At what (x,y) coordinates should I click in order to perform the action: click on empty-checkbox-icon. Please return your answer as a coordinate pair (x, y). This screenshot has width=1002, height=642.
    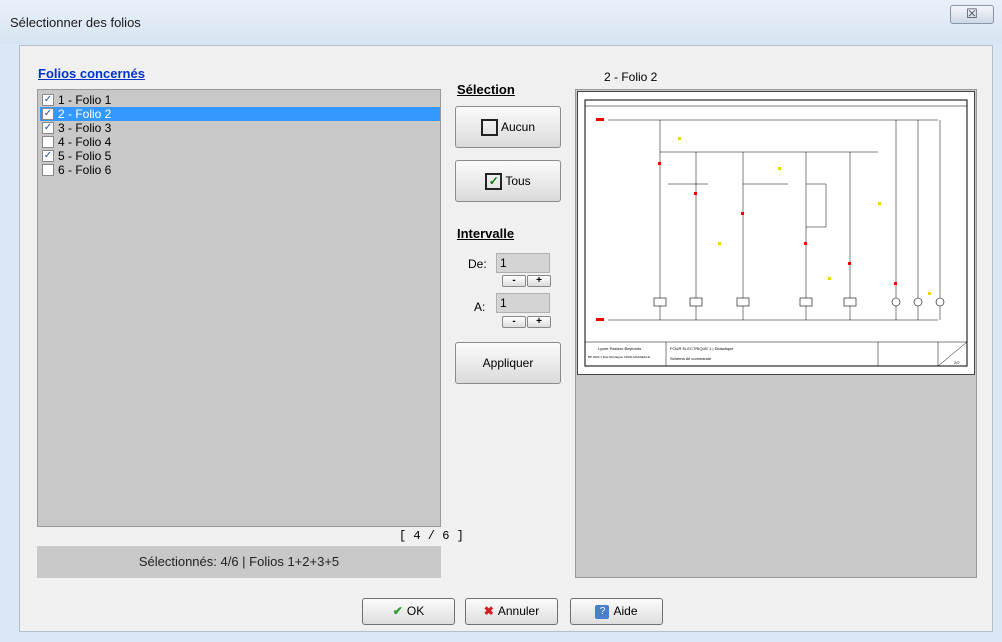
    Looking at the image, I should click on (489, 128).